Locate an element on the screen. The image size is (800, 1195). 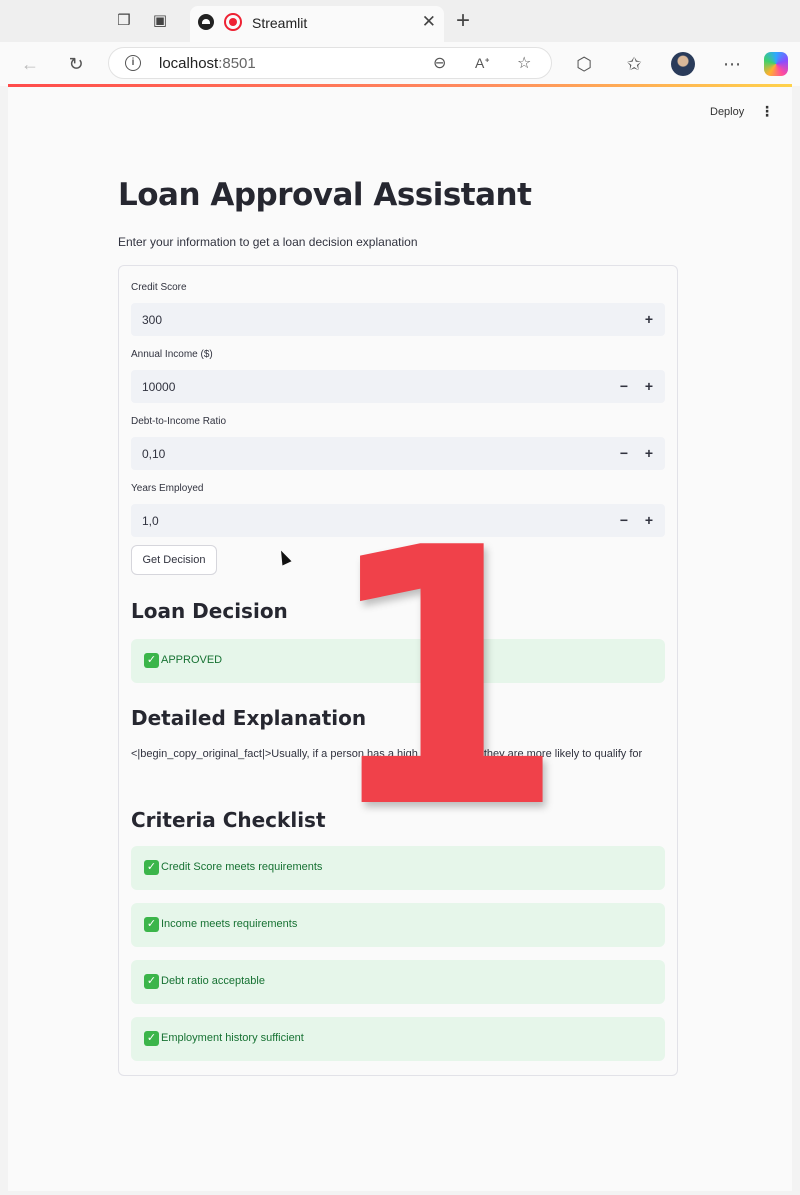
annual-income-field: Annual Income ($) 10000 − + is located at coordinates (398, 376).